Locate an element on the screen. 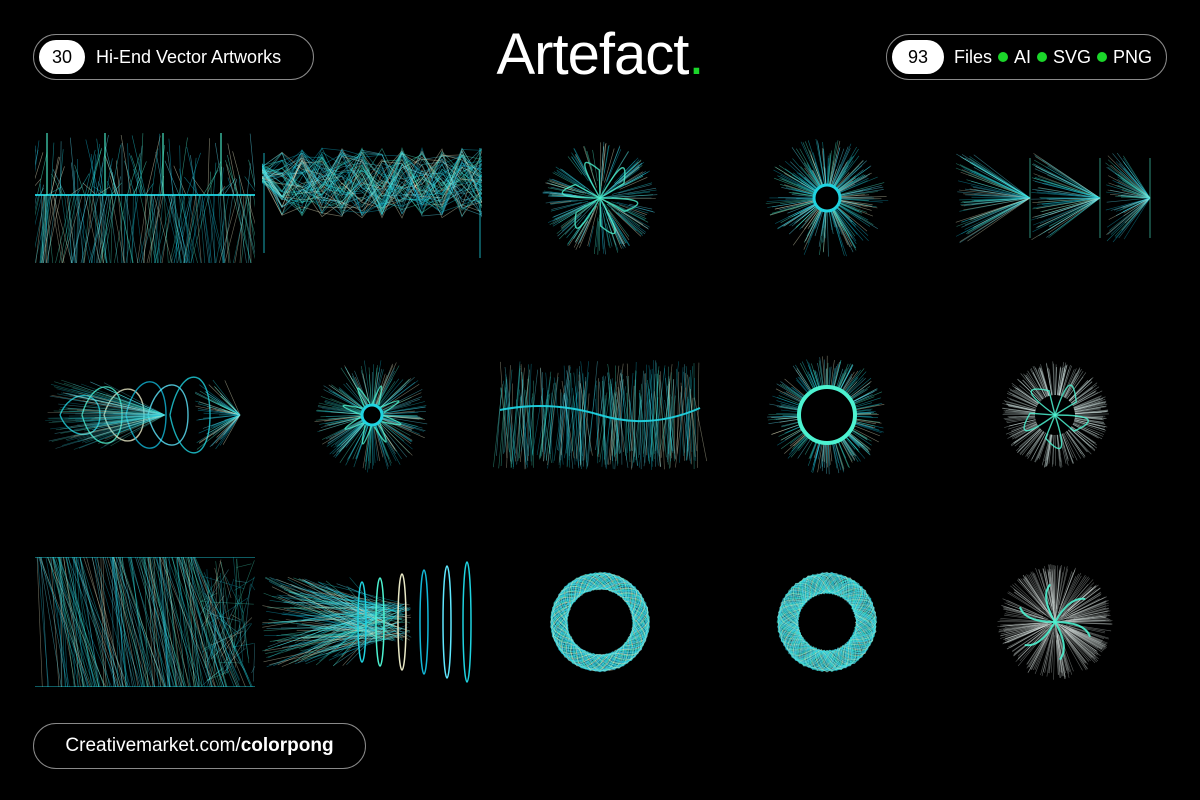 Image resolution: width=1200 pixels, height=800 pixels. artwork-15-graphic is located at coordinates (1055, 622).